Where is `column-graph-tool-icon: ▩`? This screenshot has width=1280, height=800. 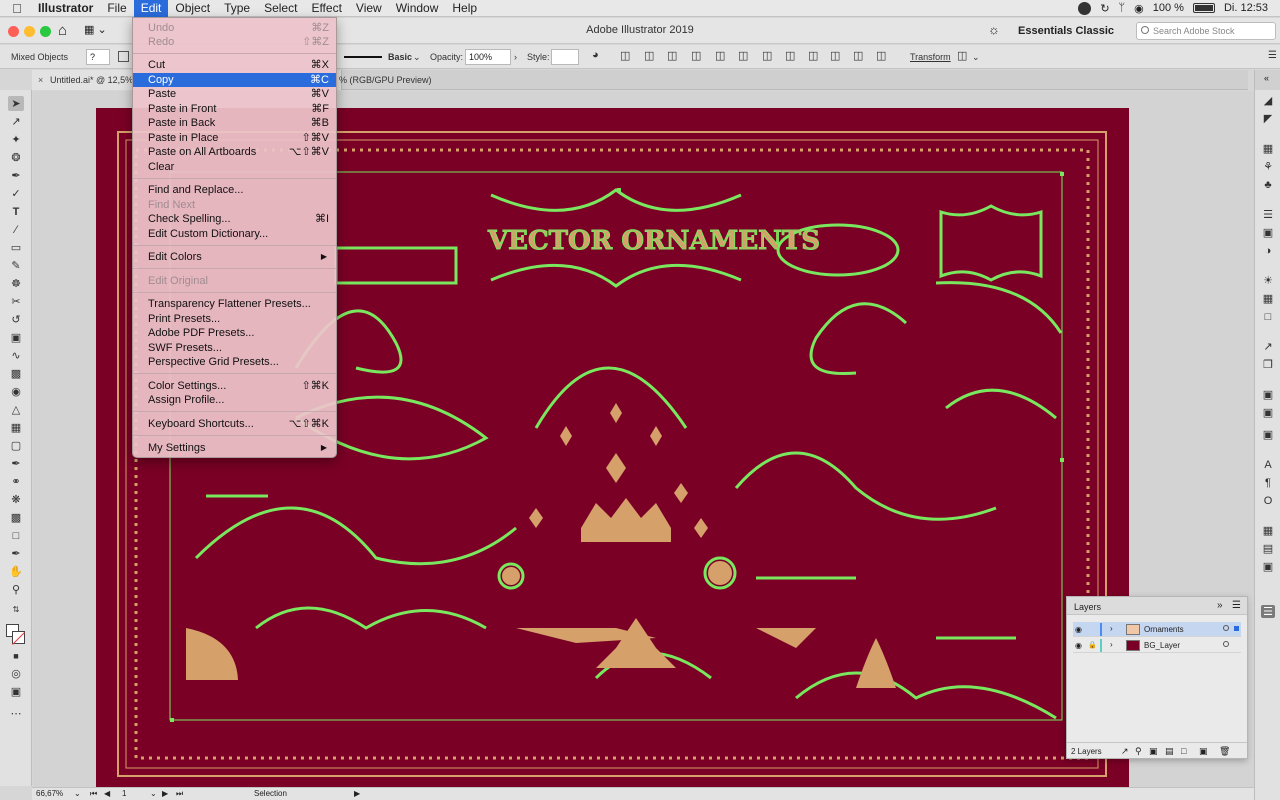 column-graph-tool-icon: ▩ is located at coordinates (16, 517).